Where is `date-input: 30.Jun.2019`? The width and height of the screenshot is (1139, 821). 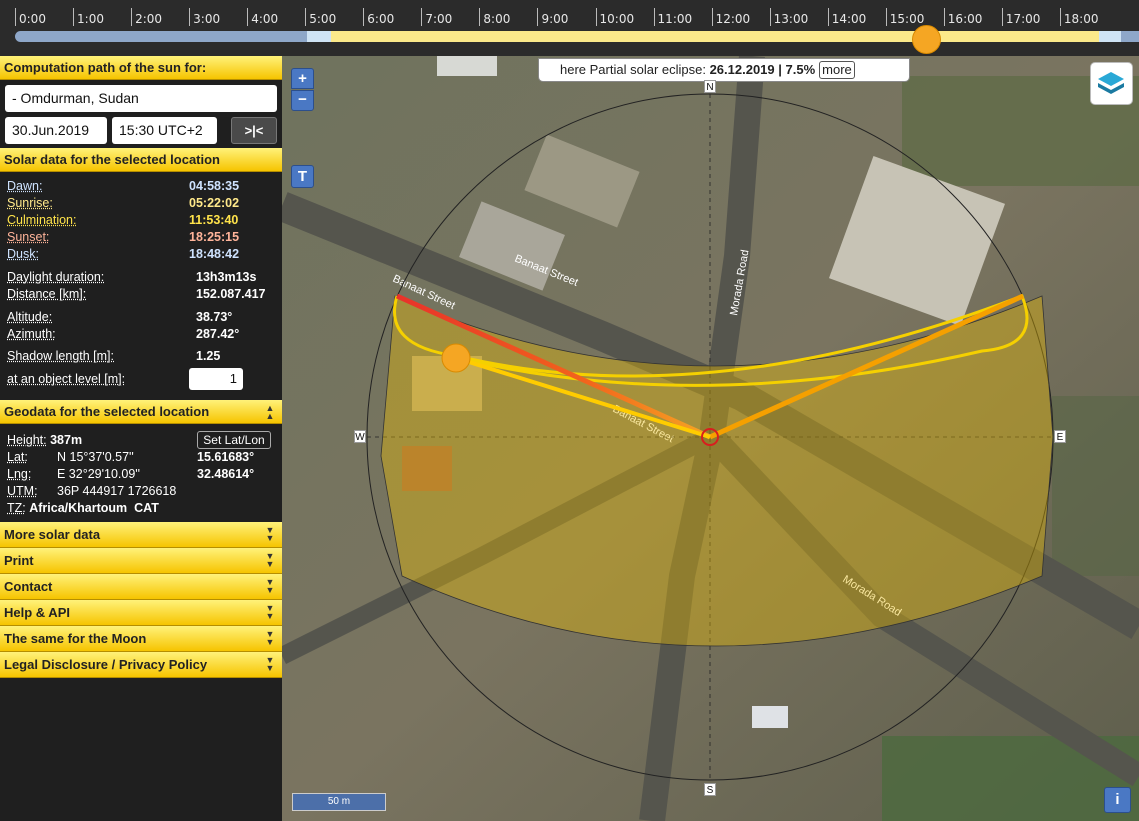
date-input: 30.Jun.2019 is located at coordinates (56, 130).